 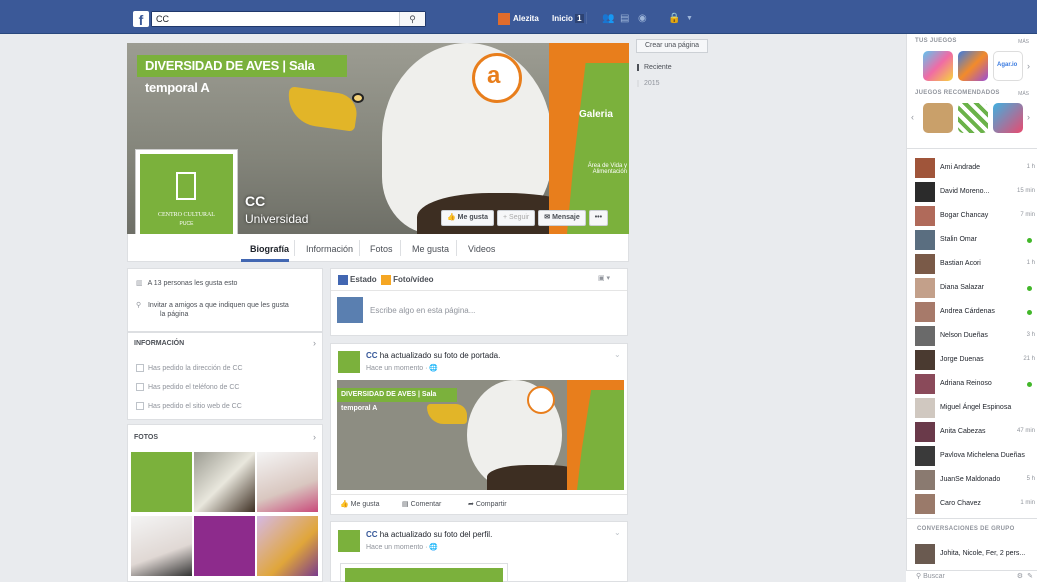 I want to click on search-input, so click(x=277, y=19).